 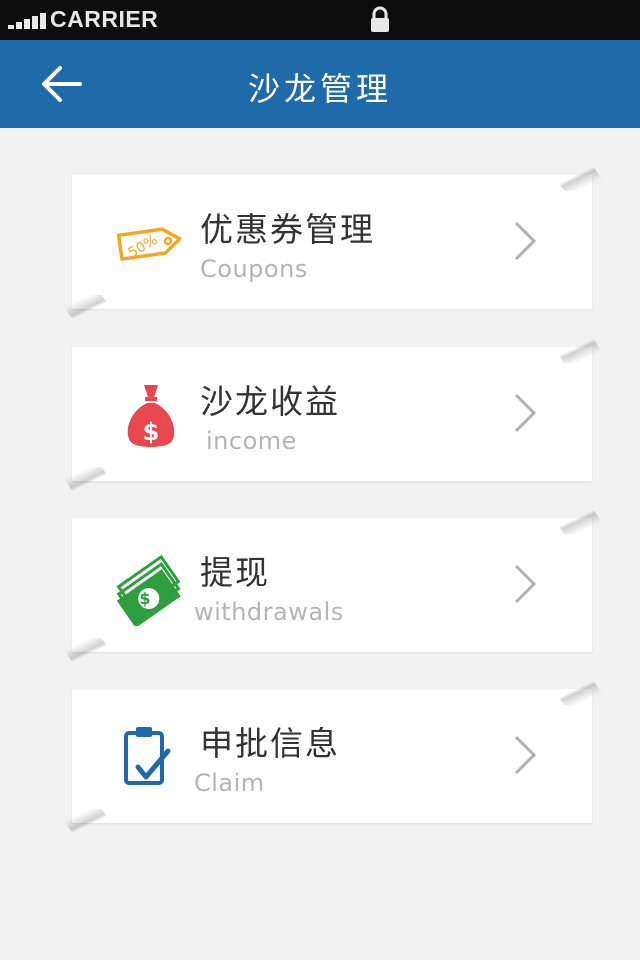 What do you see at coordinates (380, 19) in the screenshot?
I see `lock-icon` at bounding box center [380, 19].